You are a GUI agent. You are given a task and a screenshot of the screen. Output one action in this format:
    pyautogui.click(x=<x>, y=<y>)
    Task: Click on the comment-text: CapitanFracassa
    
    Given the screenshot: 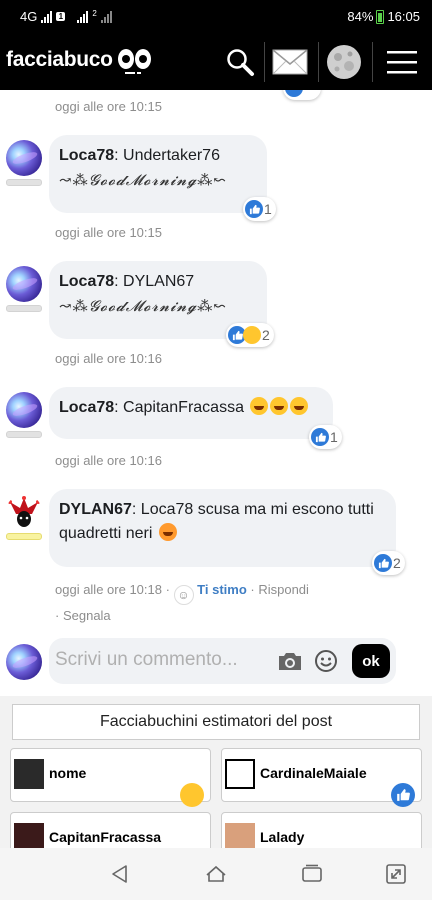 What is the action you would take?
    pyautogui.click(x=183, y=407)
    